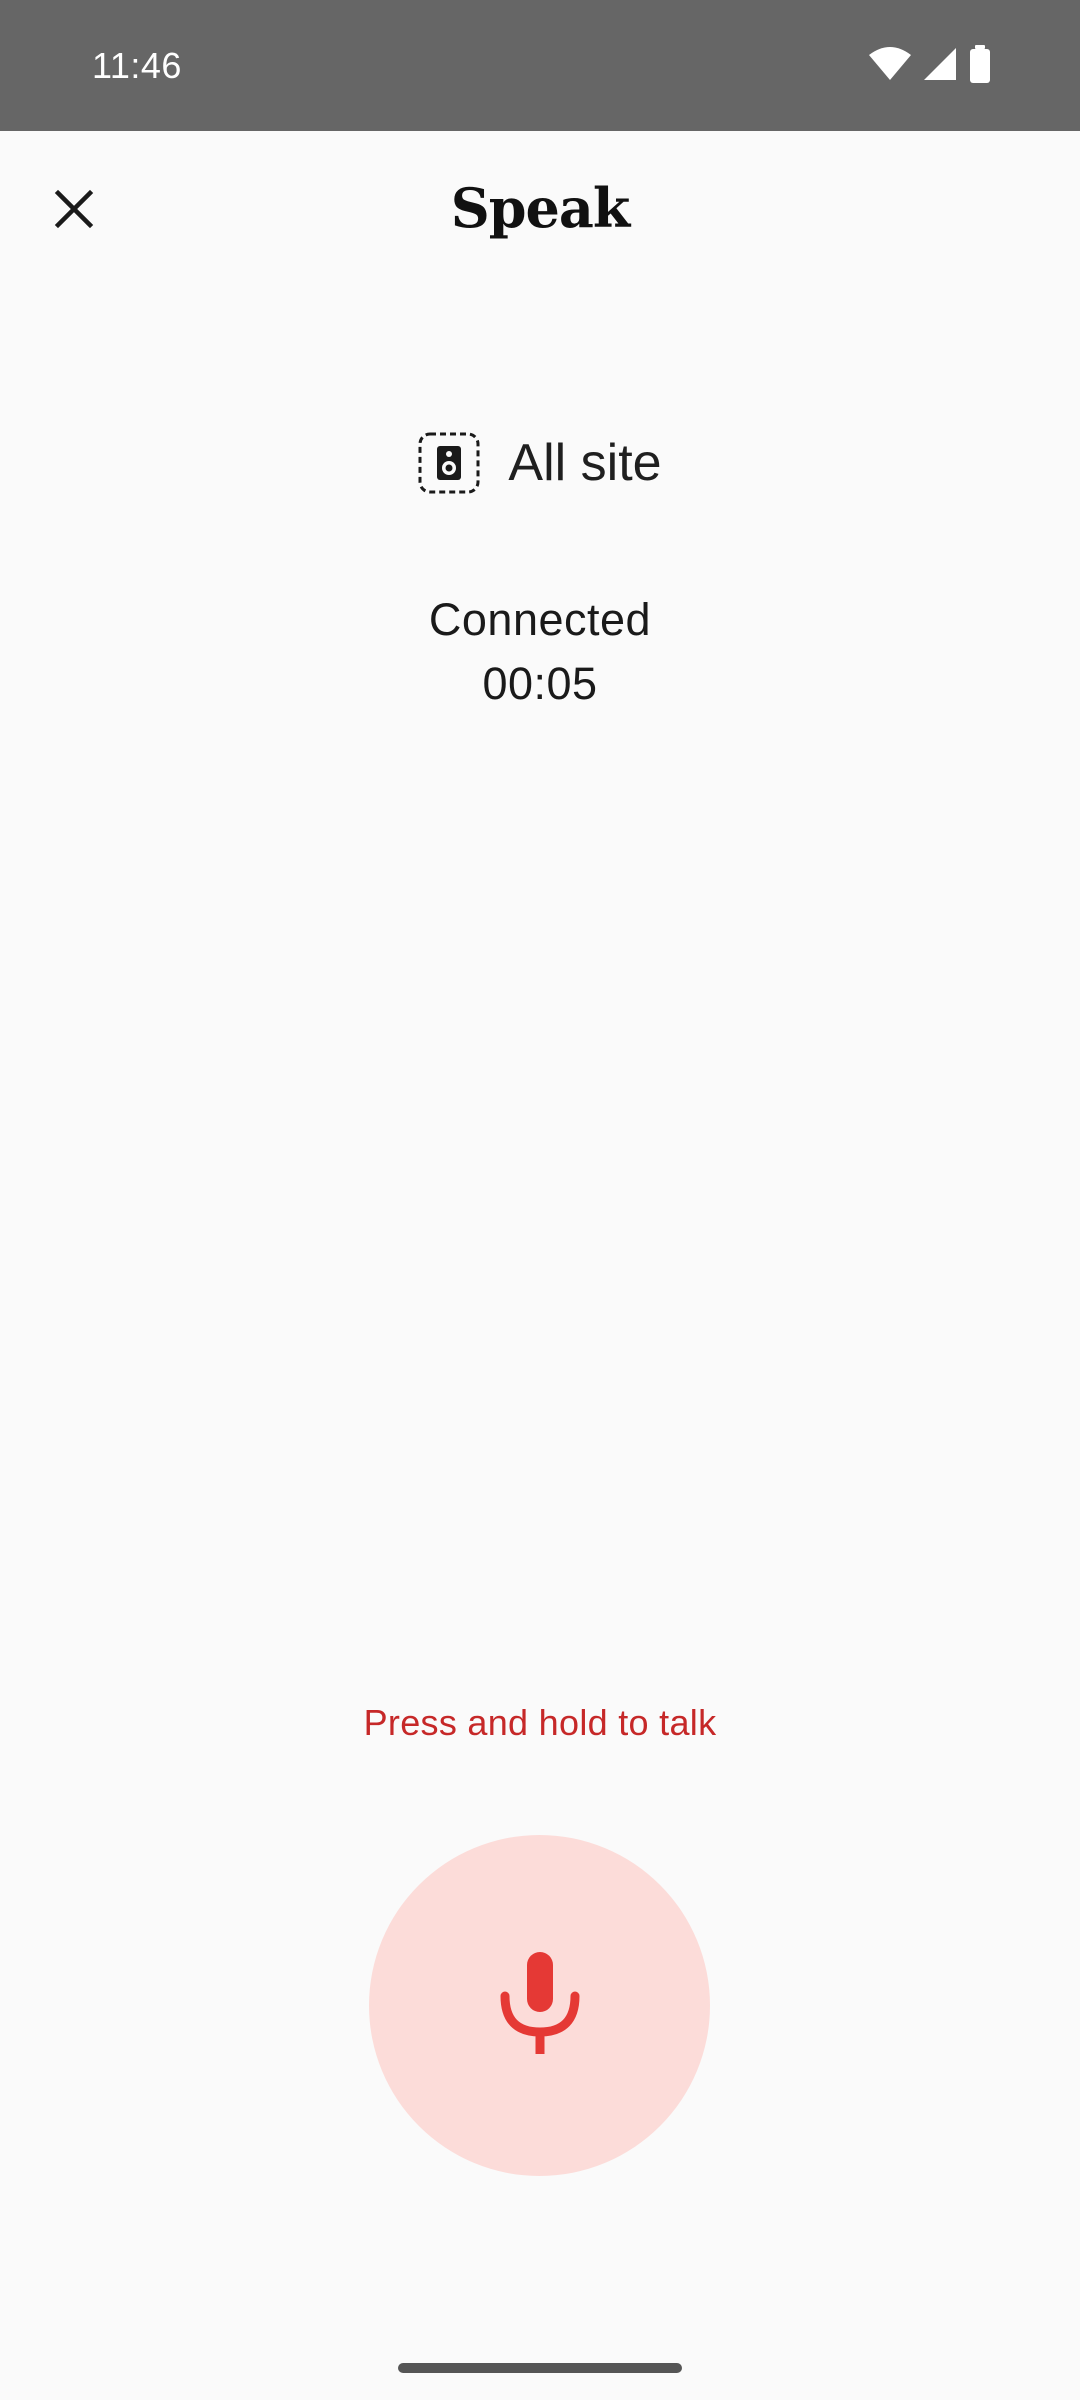  I want to click on connection-state: Connected, so click(540, 619).